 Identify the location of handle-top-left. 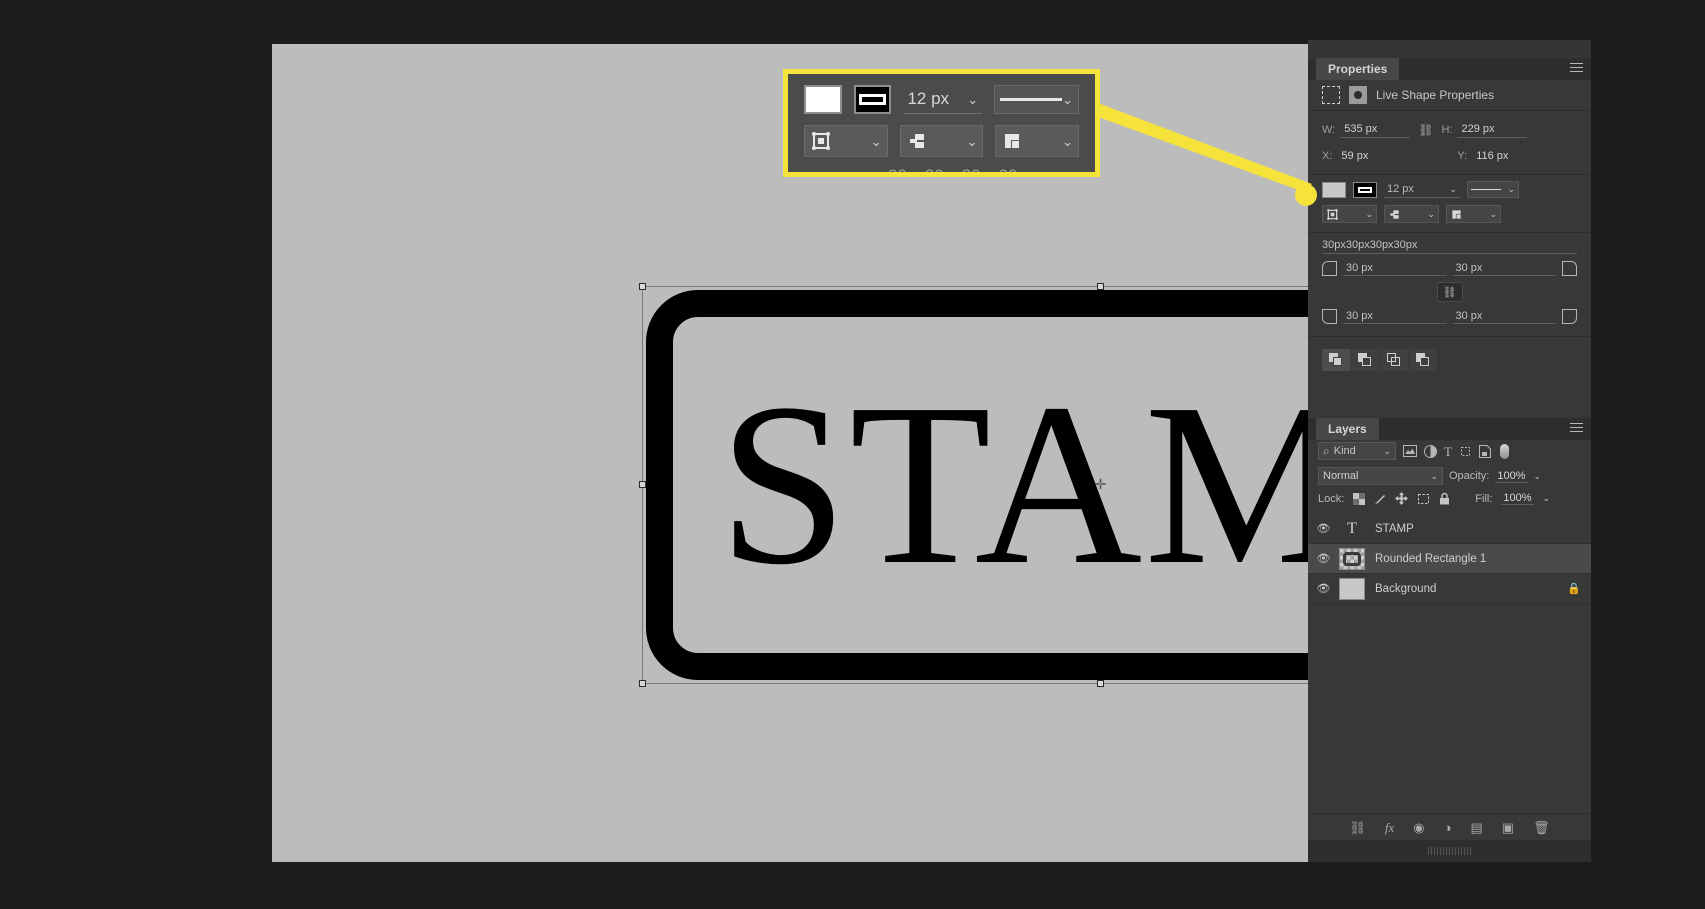
(642, 286).